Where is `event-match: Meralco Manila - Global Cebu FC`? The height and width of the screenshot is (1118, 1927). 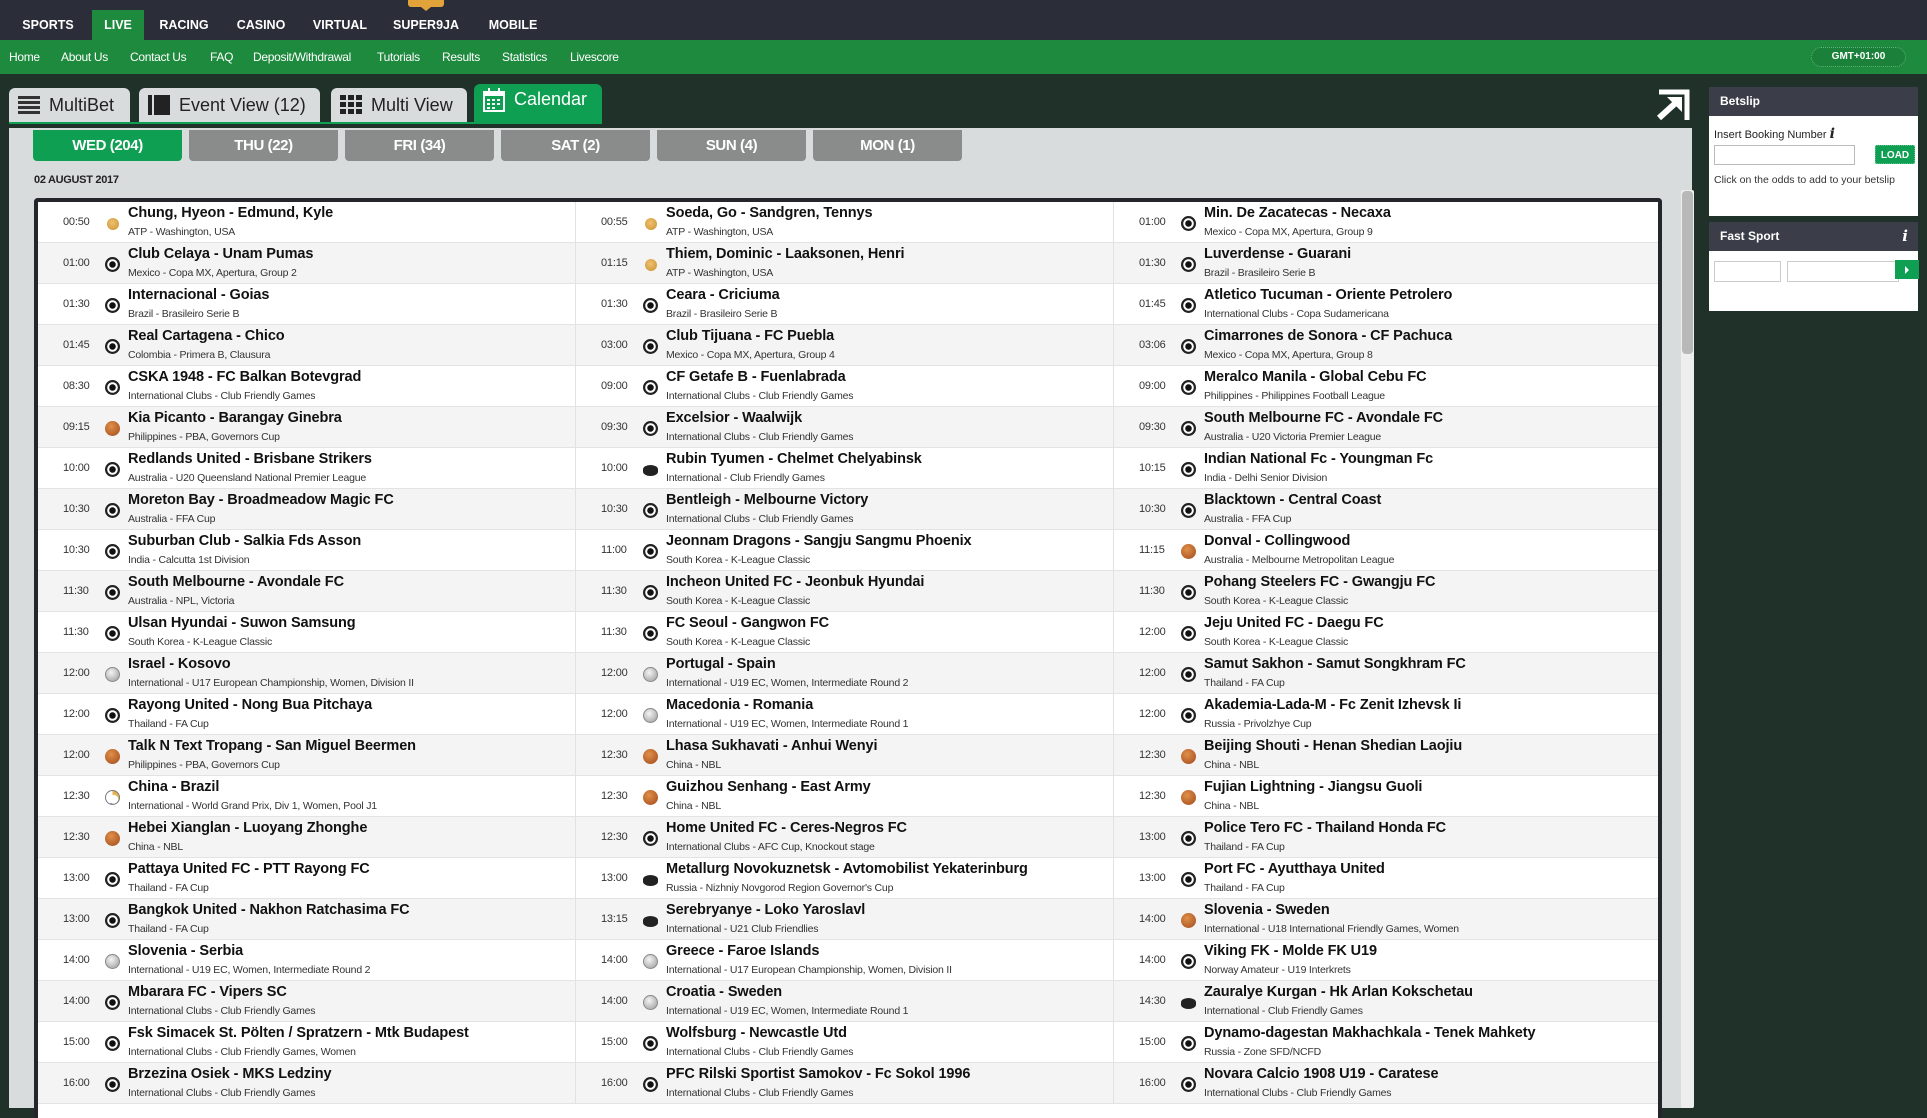 event-match: Meralco Manila - Global Cebu FC is located at coordinates (1315, 377).